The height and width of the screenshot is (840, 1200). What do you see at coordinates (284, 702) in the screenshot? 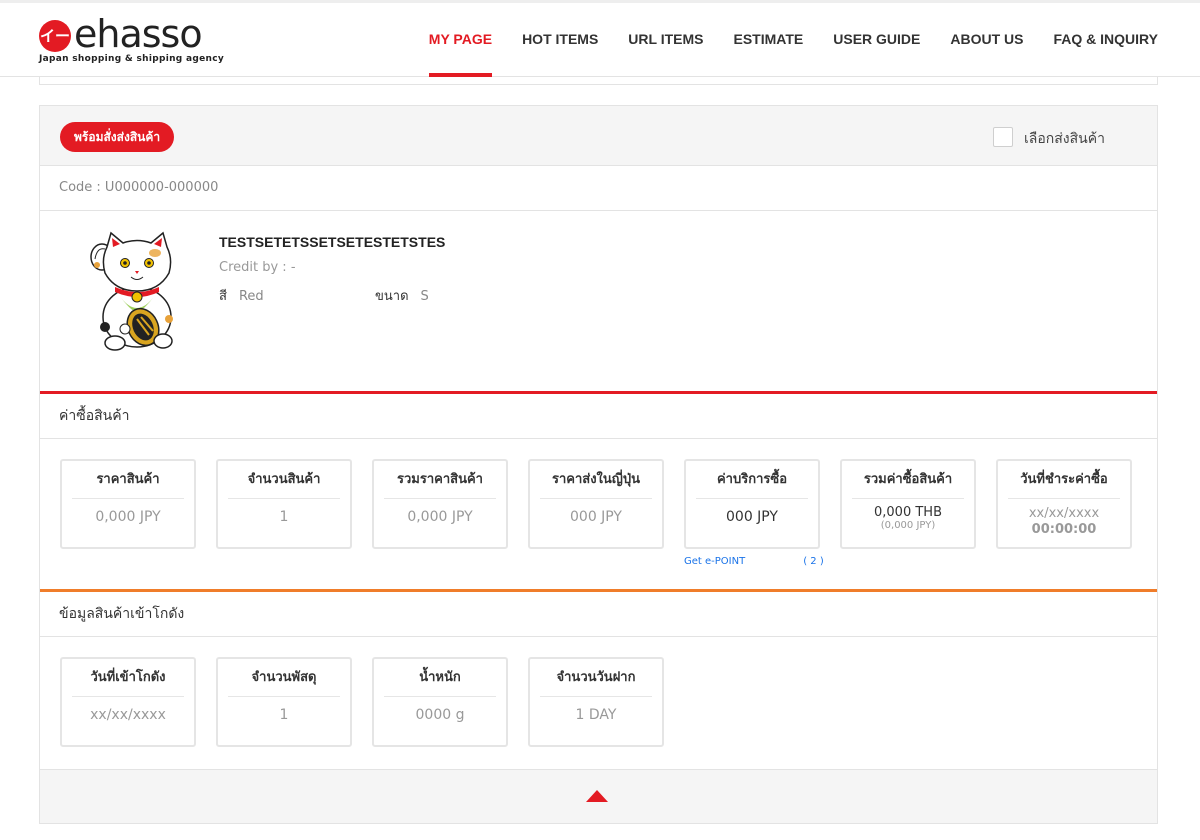
I see `parcel-count-box: จำนวนพัสดุ 1` at bounding box center [284, 702].